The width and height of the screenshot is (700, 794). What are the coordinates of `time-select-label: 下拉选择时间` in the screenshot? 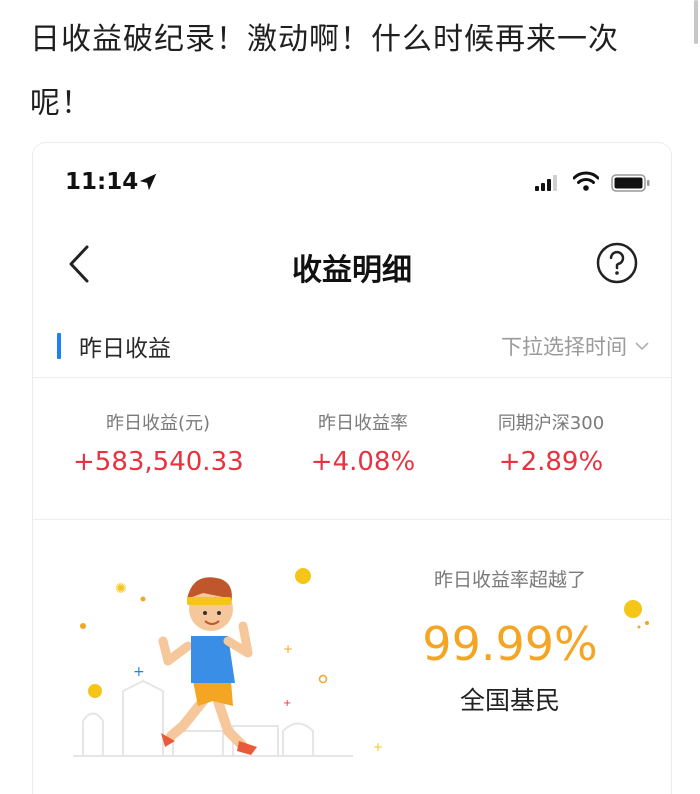 It's located at (564, 347).